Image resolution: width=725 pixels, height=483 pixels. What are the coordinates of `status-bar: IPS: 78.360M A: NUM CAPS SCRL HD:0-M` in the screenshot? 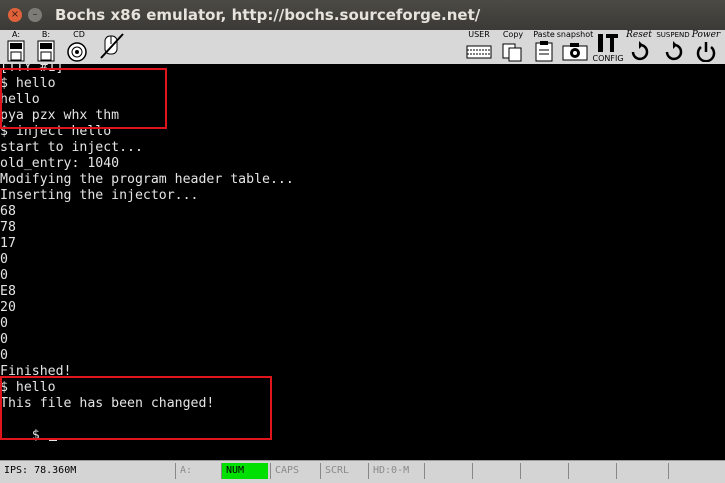 It's located at (362, 471).